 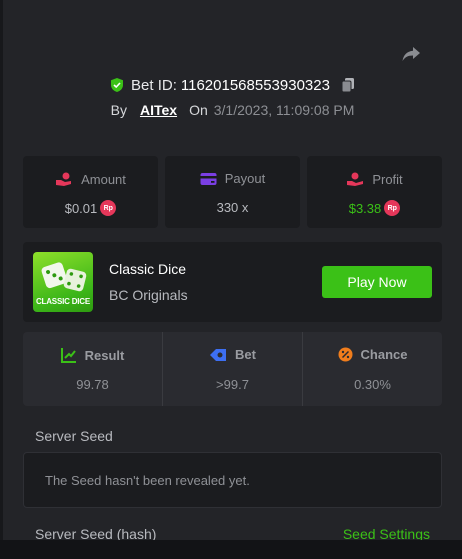 I want to click on server-seed-hash-label: Server Seed (hash), so click(x=96, y=533).